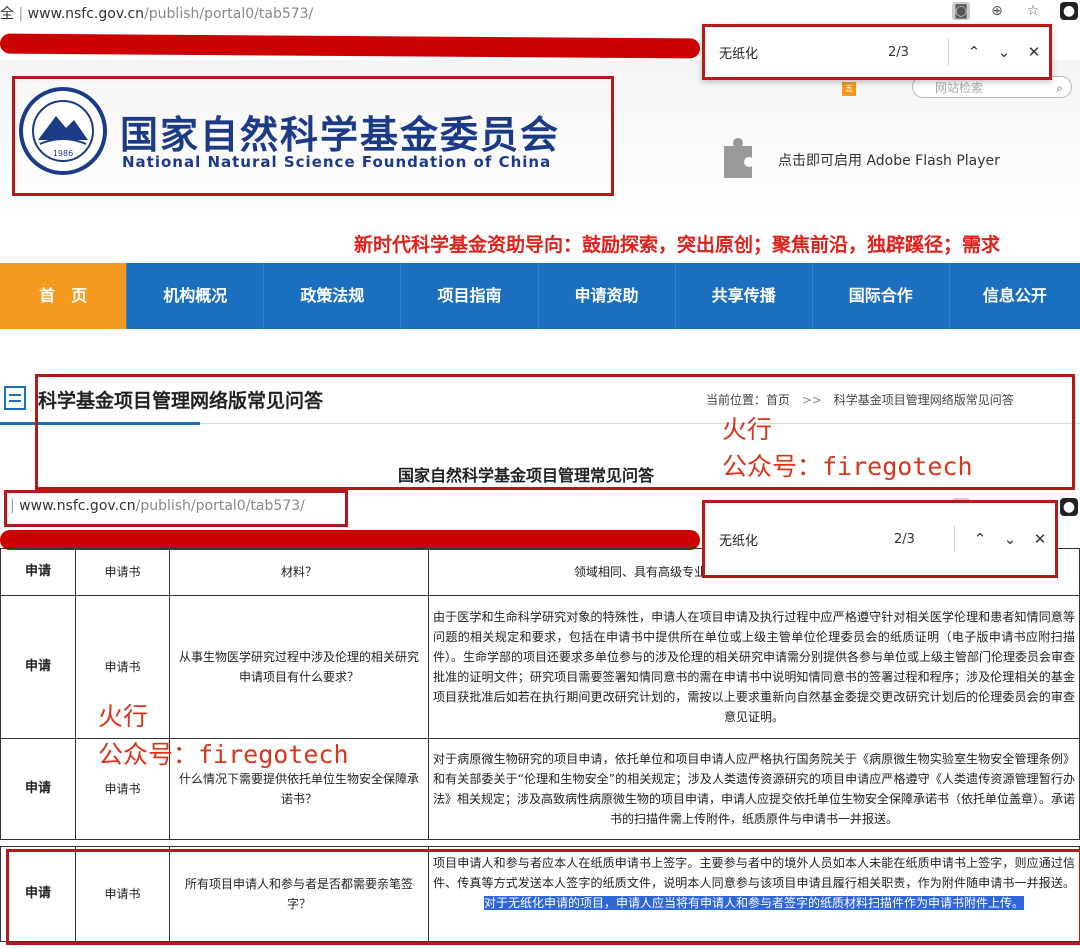 The height and width of the screenshot is (948, 1080). Describe the element at coordinates (849, 89) in the screenshot. I see `site-badge: 五` at that location.